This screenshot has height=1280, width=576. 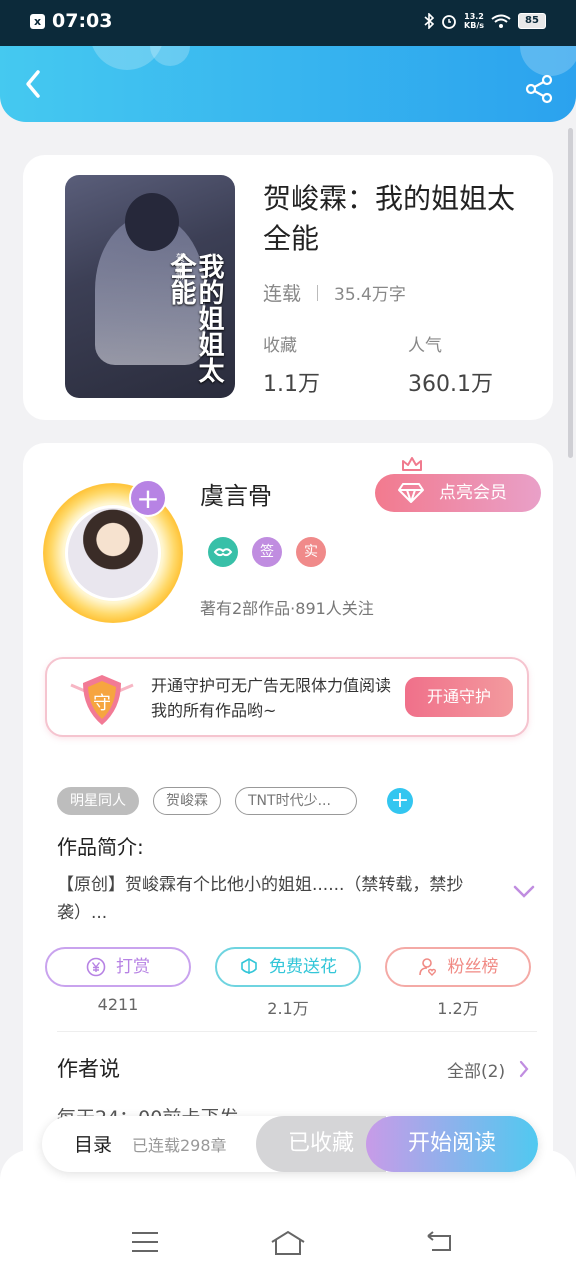 What do you see at coordinates (133, 967) in the screenshot?
I see `reward-label: 打赏` at bounding box center [133, 967].